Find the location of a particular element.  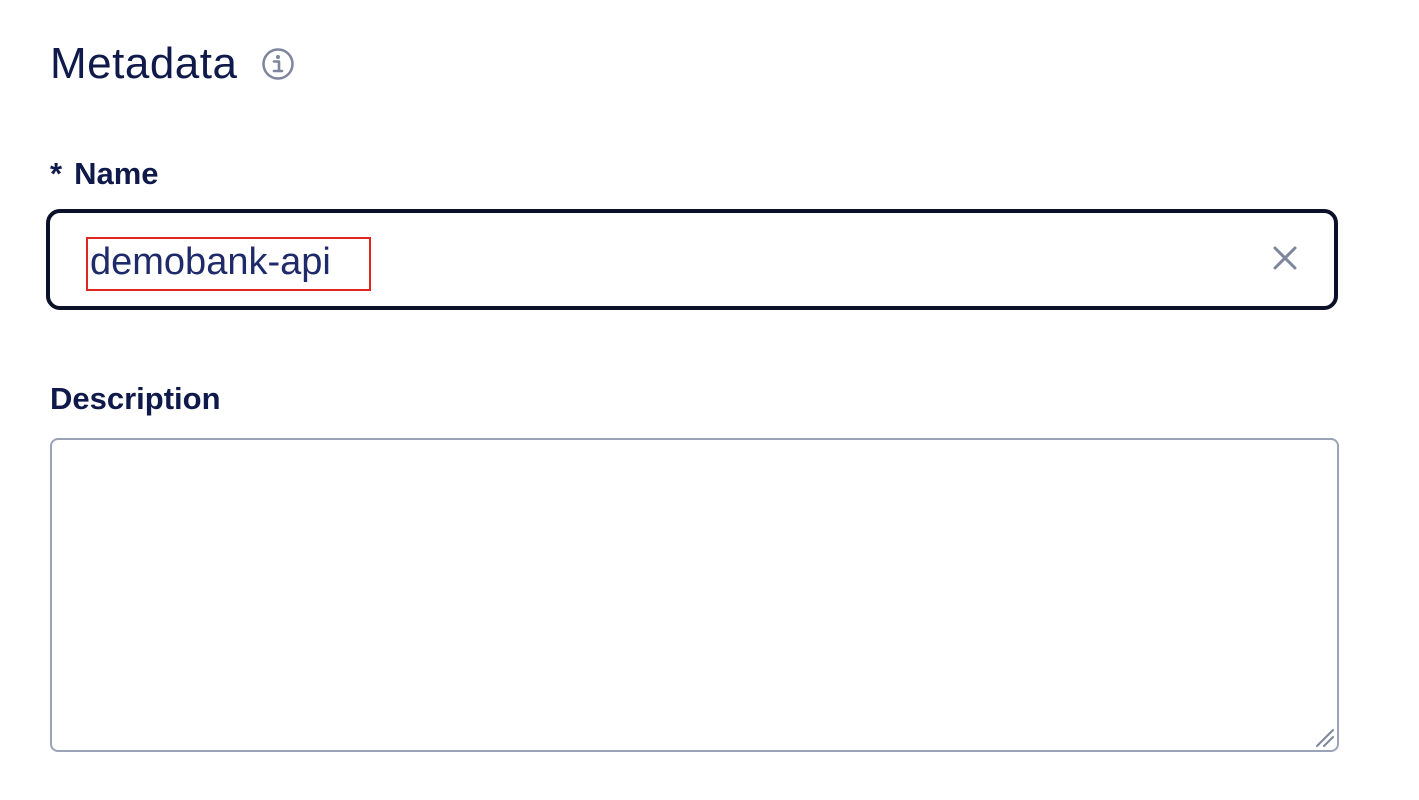

name-label: * Name is located at coordinates (104, 174).